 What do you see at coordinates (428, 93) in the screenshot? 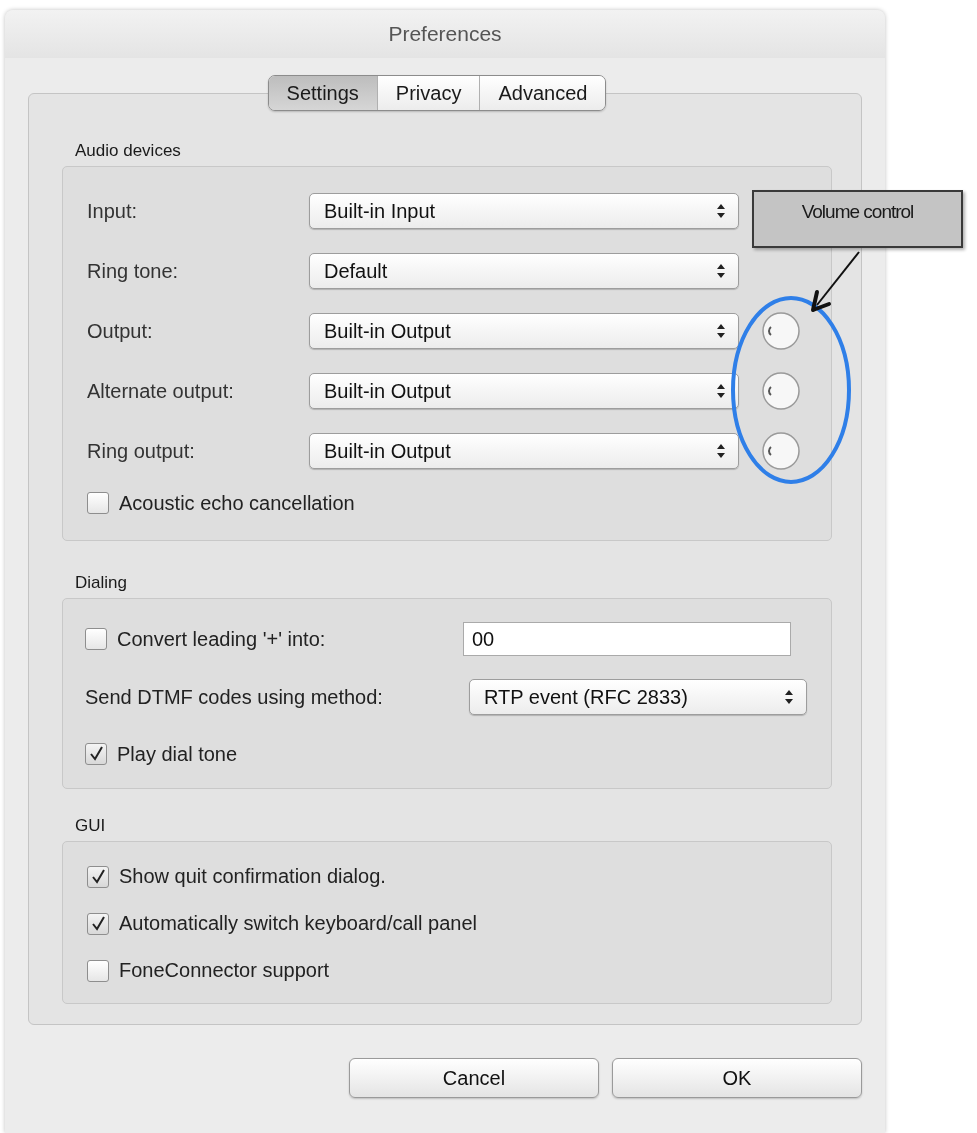
I see `tab: Privacy` at bounding box center [428, 93].